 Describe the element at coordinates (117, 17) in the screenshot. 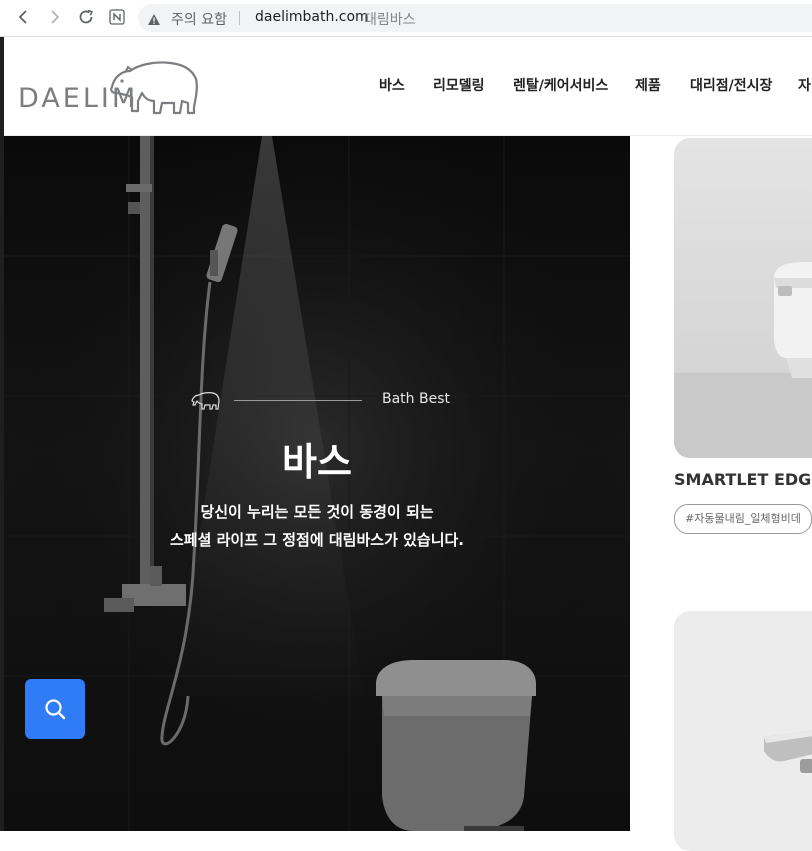

I see `naver-extension-icon` at that location.